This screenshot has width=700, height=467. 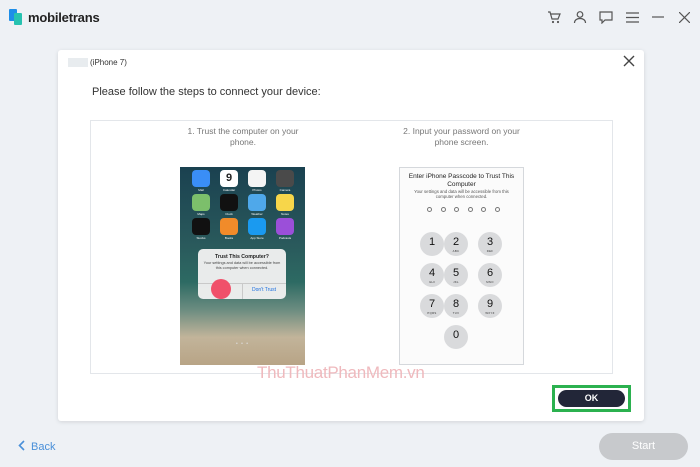 What do you see at coordinates (229, 182) in the screenshot?
I see `app-icon: 9 Calendar` at bounding box center [229, 182].